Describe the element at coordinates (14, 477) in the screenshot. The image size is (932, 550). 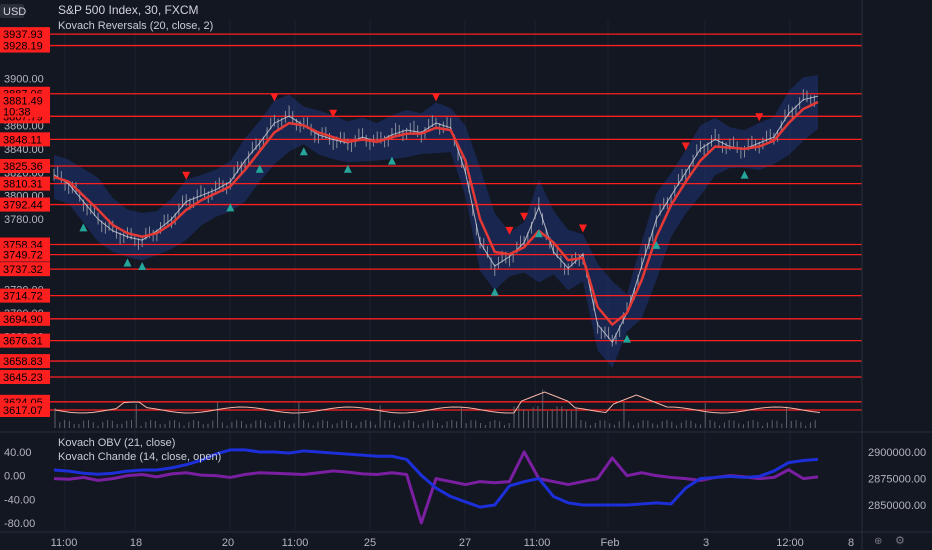
I see `oscillator-tick-label: 0.00` at that location.